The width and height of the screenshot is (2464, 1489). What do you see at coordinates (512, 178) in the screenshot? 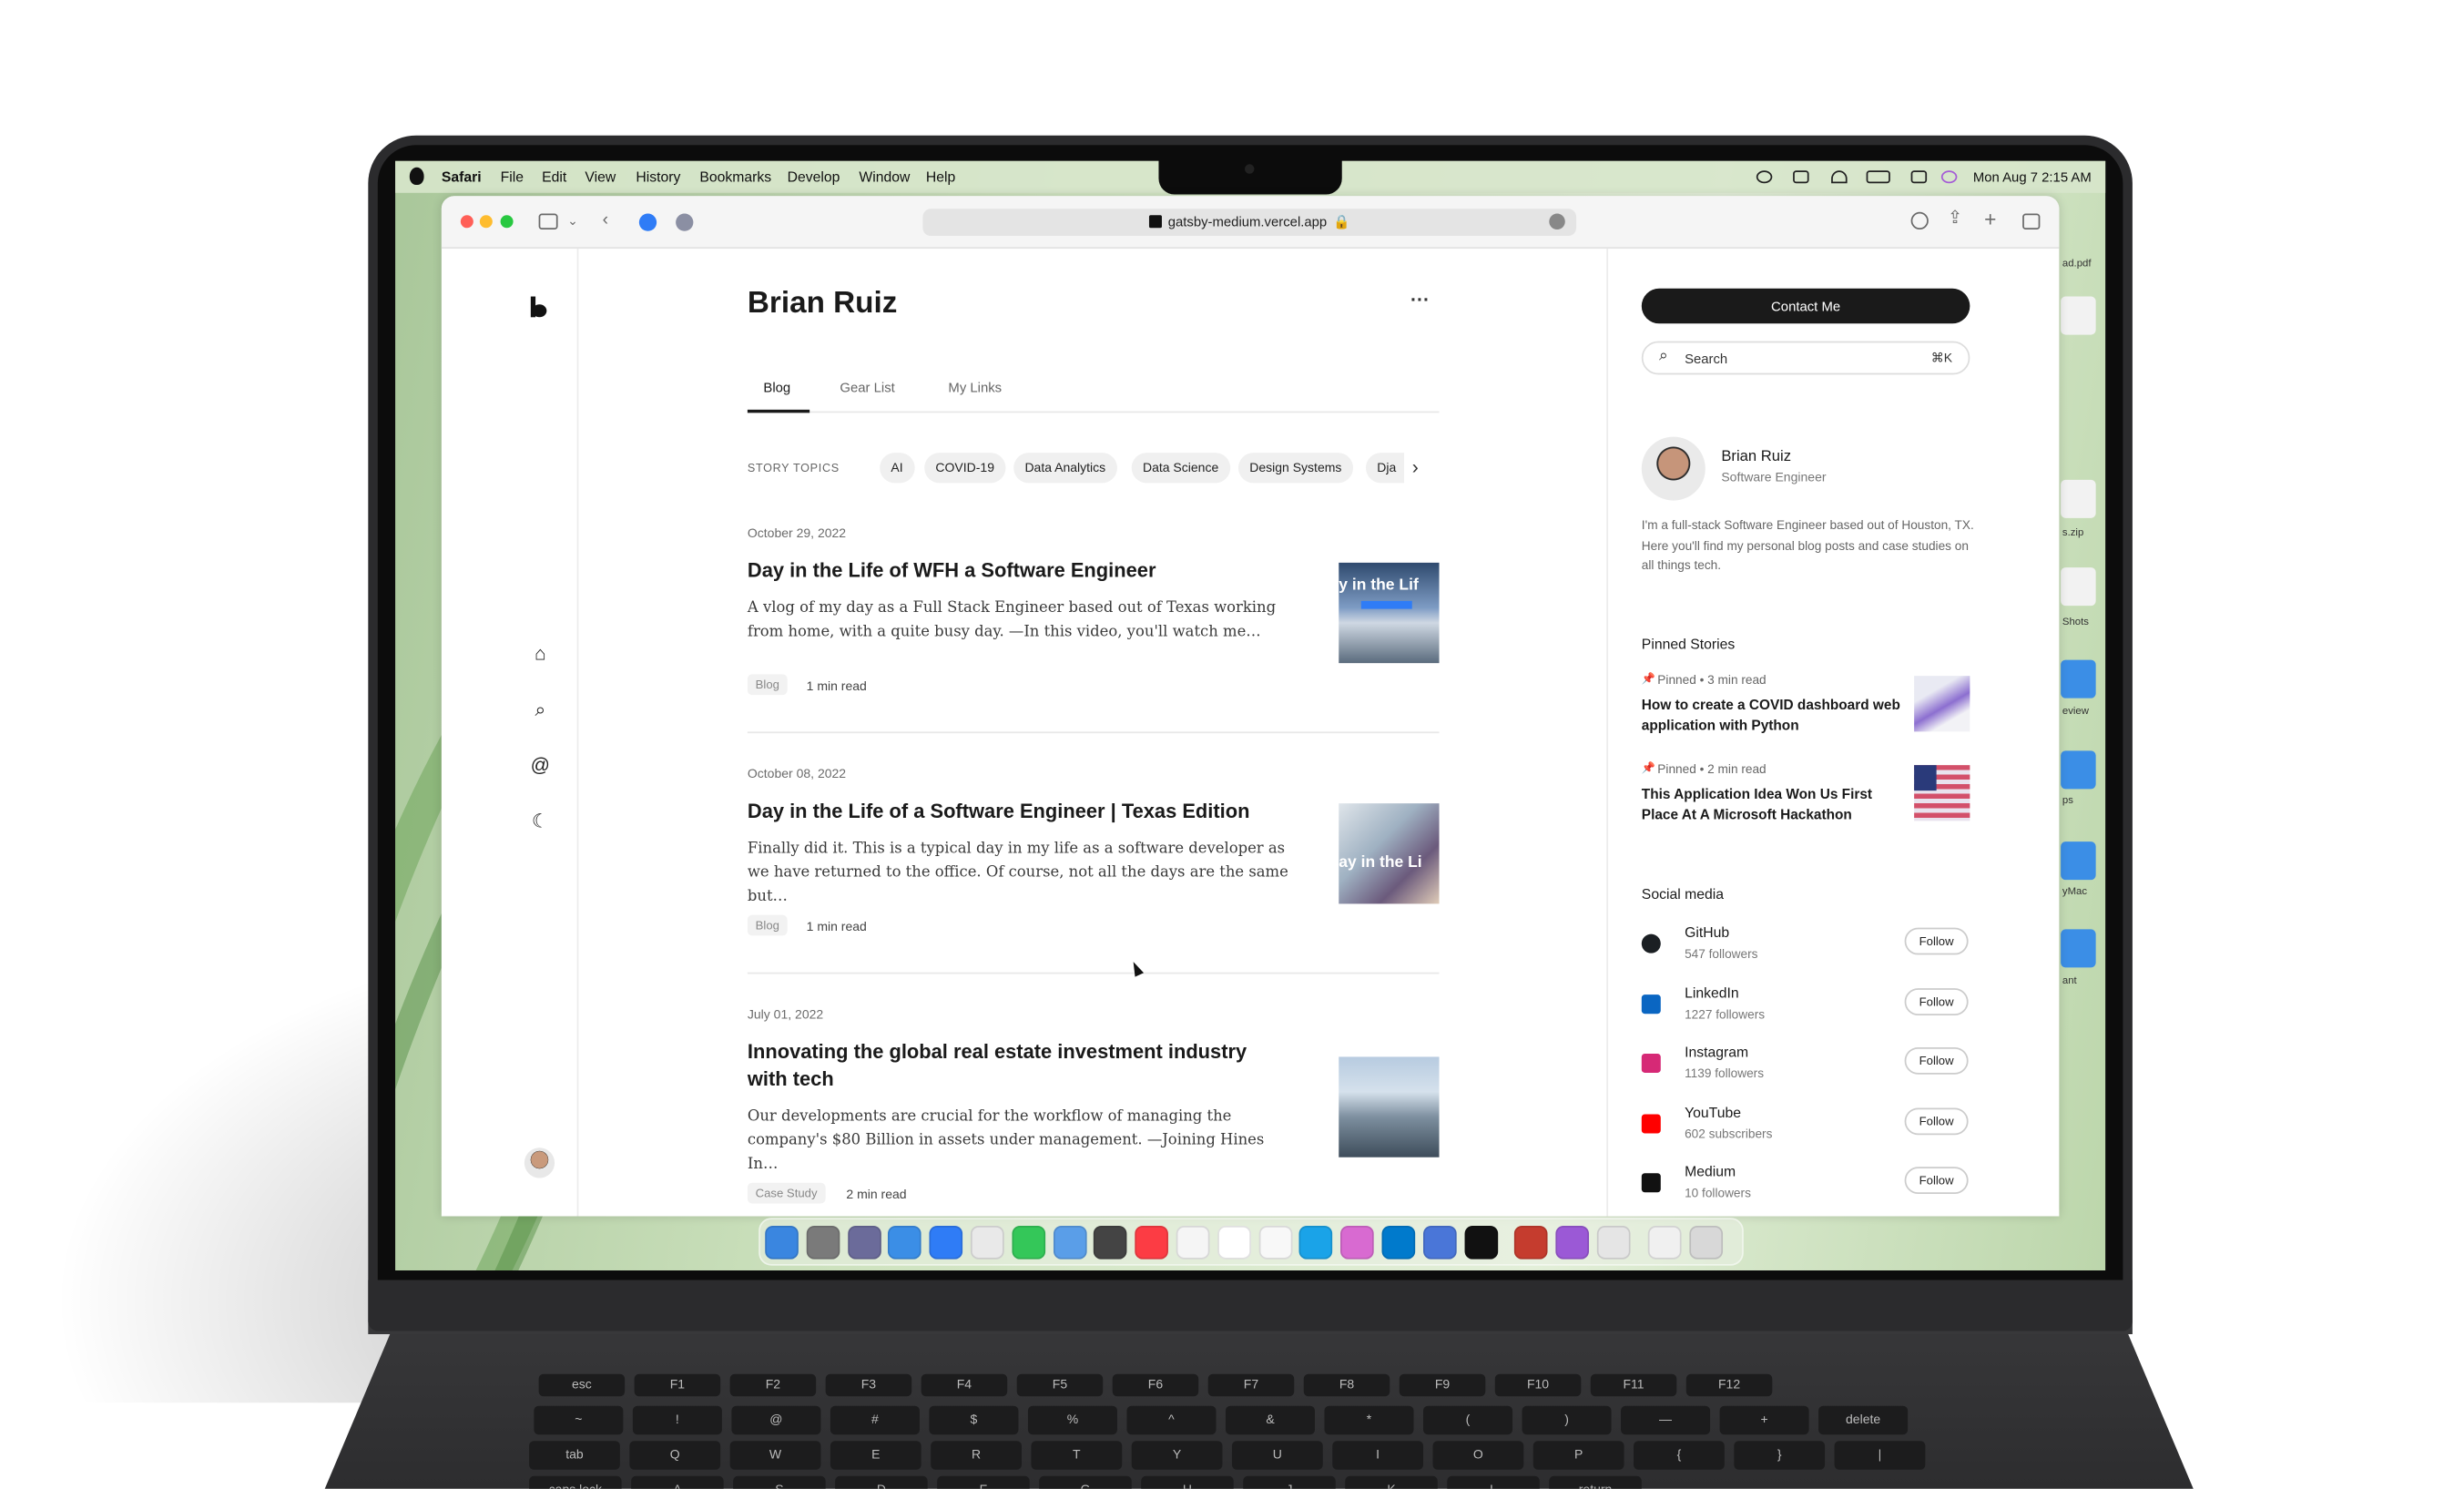
I see `menu-file: File` at bounding box center [512, 178].